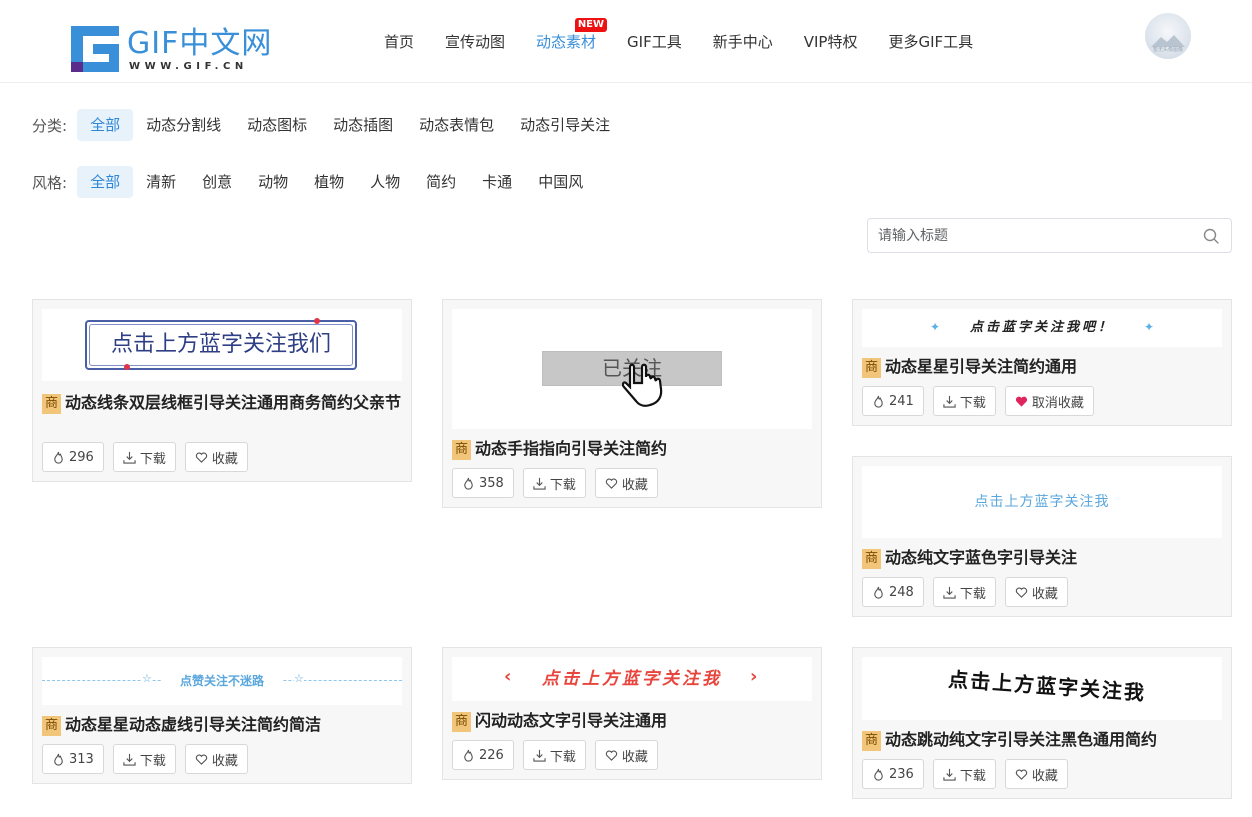 This screenshot has height=817, width=1252. Describe the element at coordinates (105, 182) in the screenshot. I see `style-option-all: 全部` at that location.